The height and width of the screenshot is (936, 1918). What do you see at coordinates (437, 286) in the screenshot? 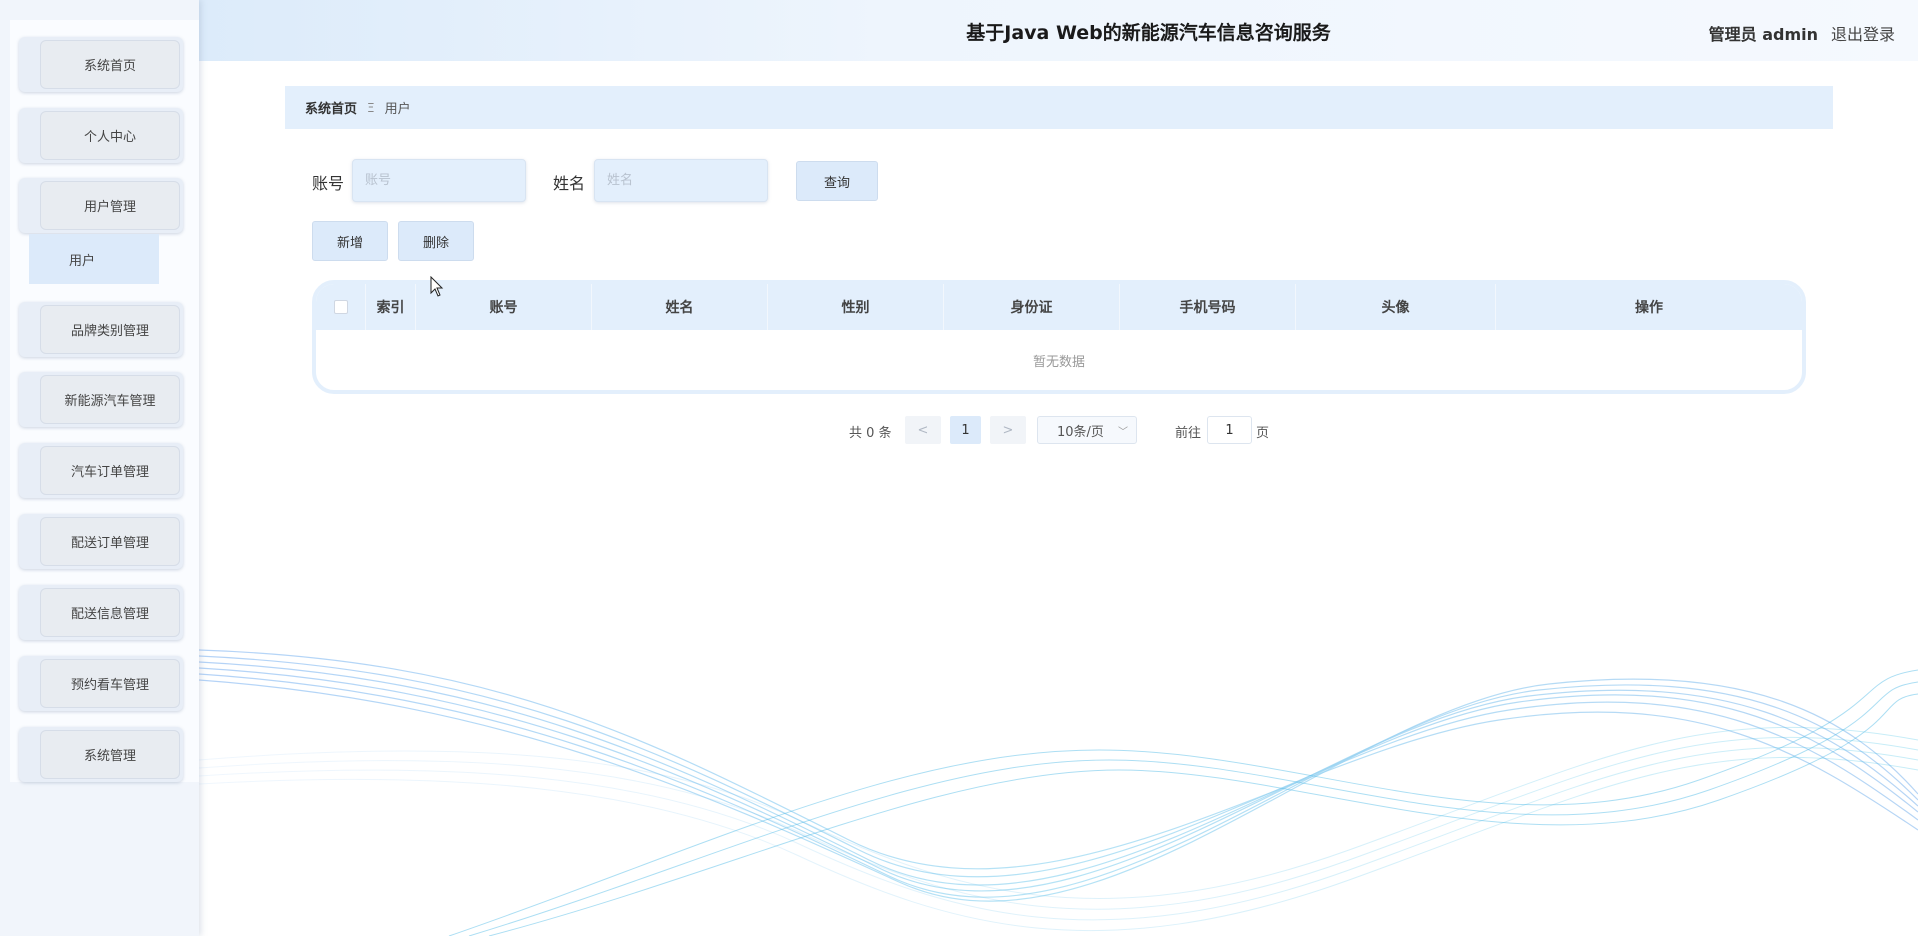
I see `mouse-cursor-icon` at bounding box center [437, 286].